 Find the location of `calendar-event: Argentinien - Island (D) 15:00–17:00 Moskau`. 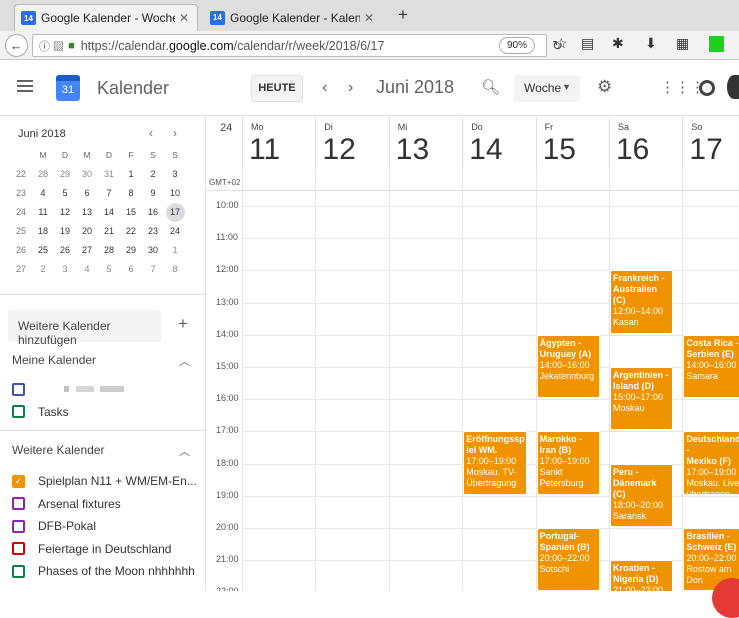

calendar-event: Argentinien - Island (D) 15:00–17:00 Moskau is located at coordinates (642, 399).